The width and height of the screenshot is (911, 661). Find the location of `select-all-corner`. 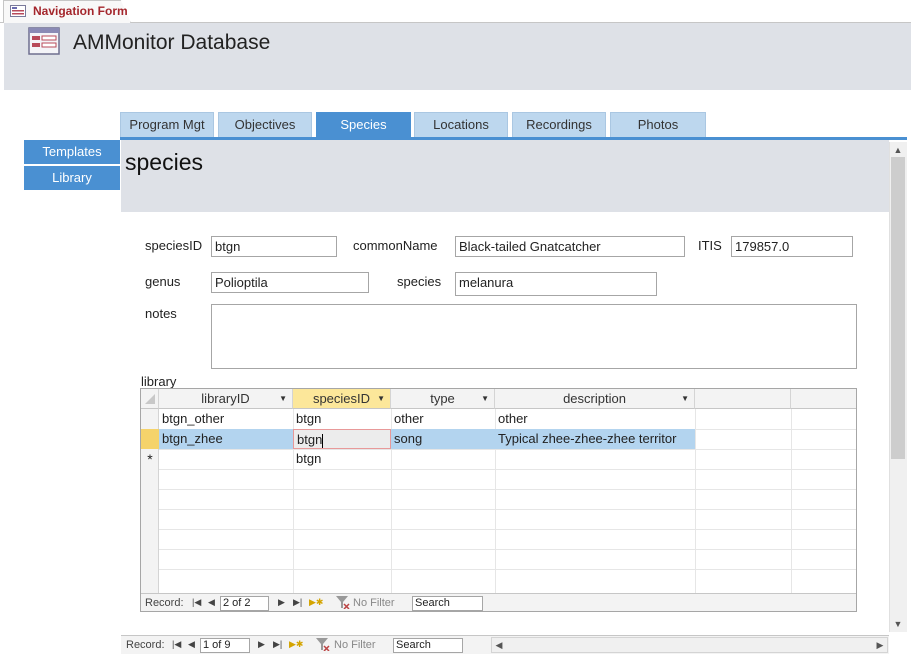

select-all-corner is located at coordinates (150, 399).